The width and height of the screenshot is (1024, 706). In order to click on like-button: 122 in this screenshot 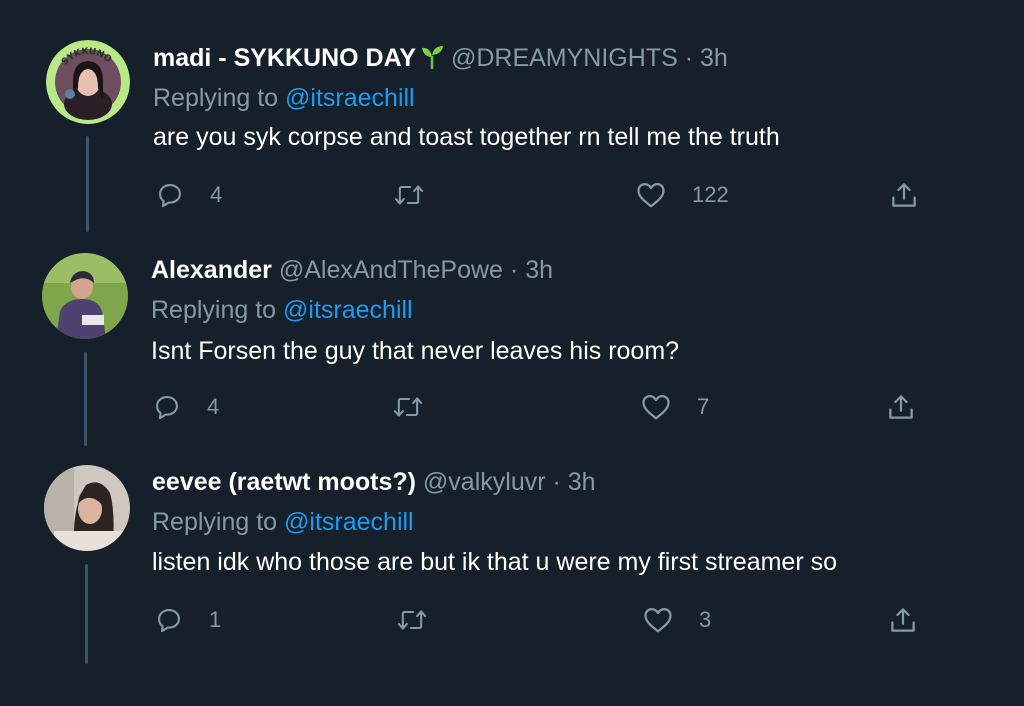, I will do `click(682, 195)`.